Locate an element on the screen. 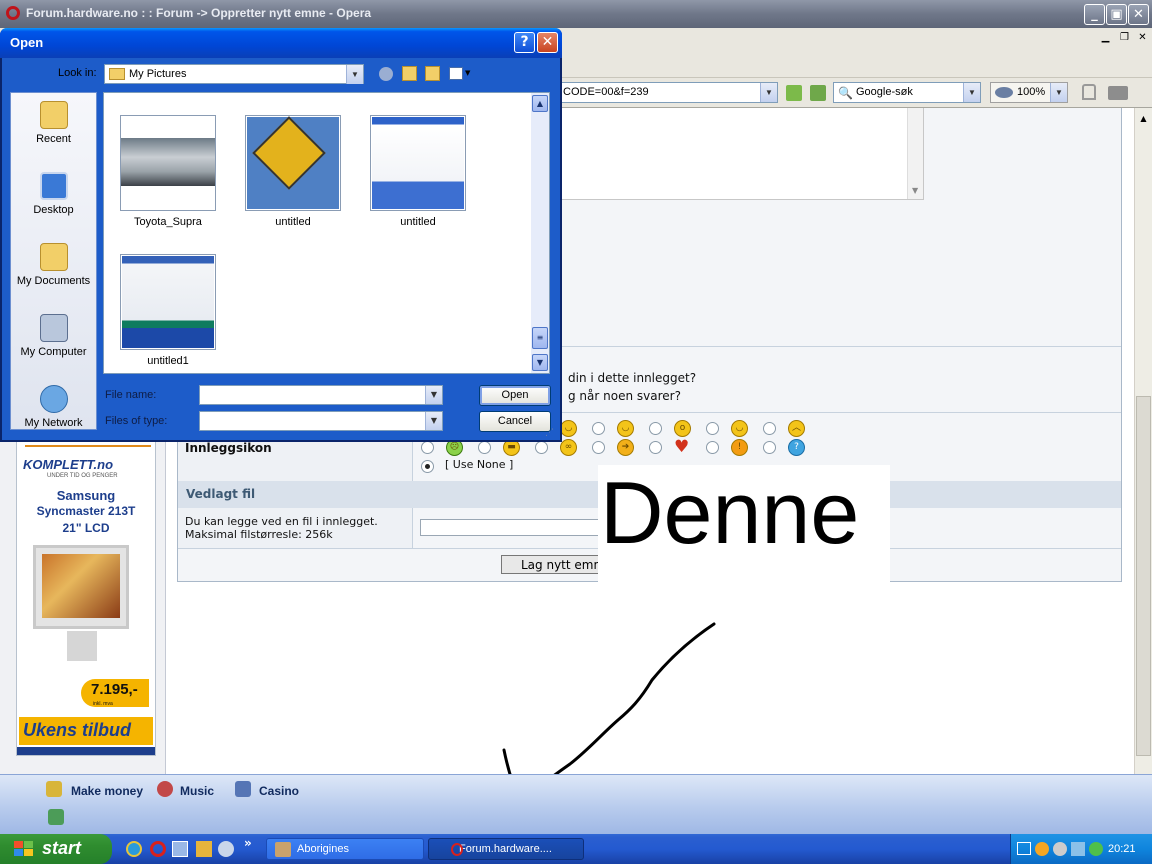 The image size is (1152, 864). bookmark-add-icon is located at coordinates (794, 93).